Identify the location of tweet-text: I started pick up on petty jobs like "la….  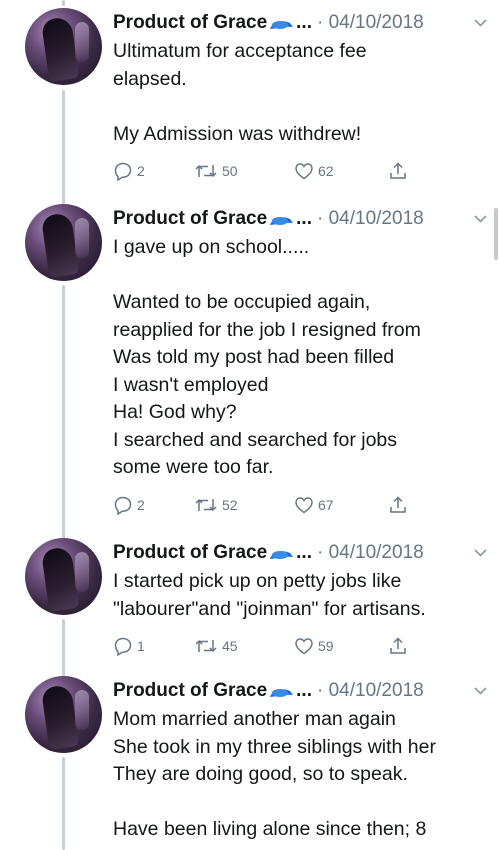
(269, 595).